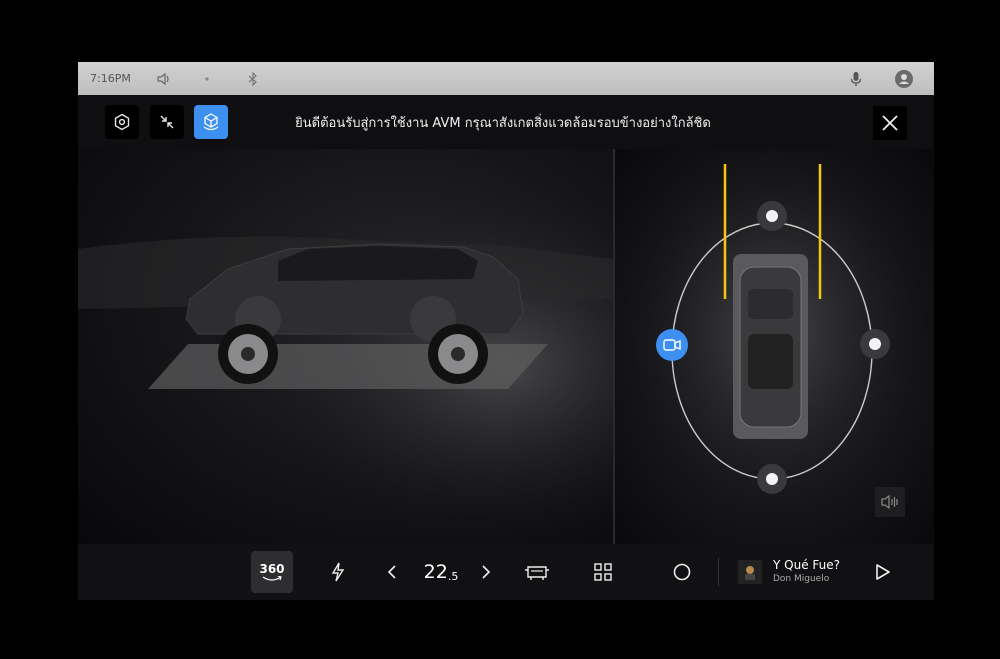 The image size is (1000, 659). I want to click on temperature-whole: 22, so click(435, 572).